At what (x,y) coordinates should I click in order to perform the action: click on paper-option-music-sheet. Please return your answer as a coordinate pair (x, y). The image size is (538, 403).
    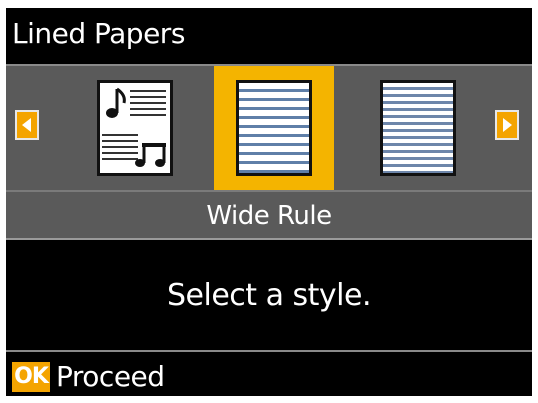
    Looking at the image, I should click on (135, 128).